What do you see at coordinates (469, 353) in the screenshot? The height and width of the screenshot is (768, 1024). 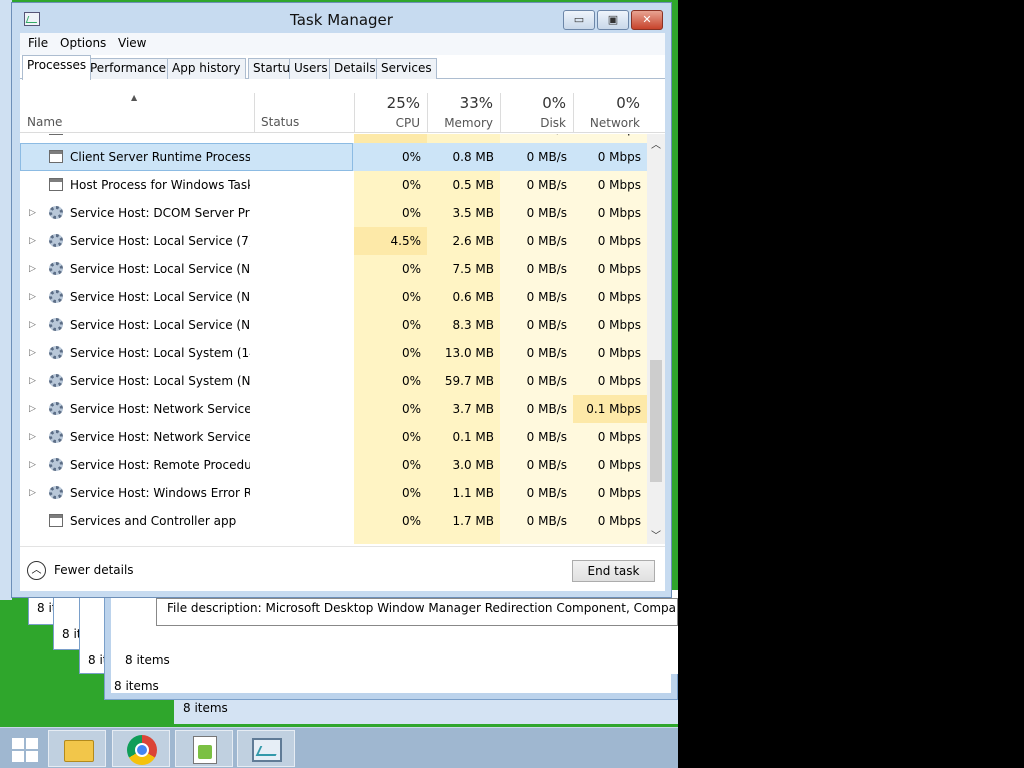 I see `process-memory-value: 13.0 MB` at bounding box center [469, 353].